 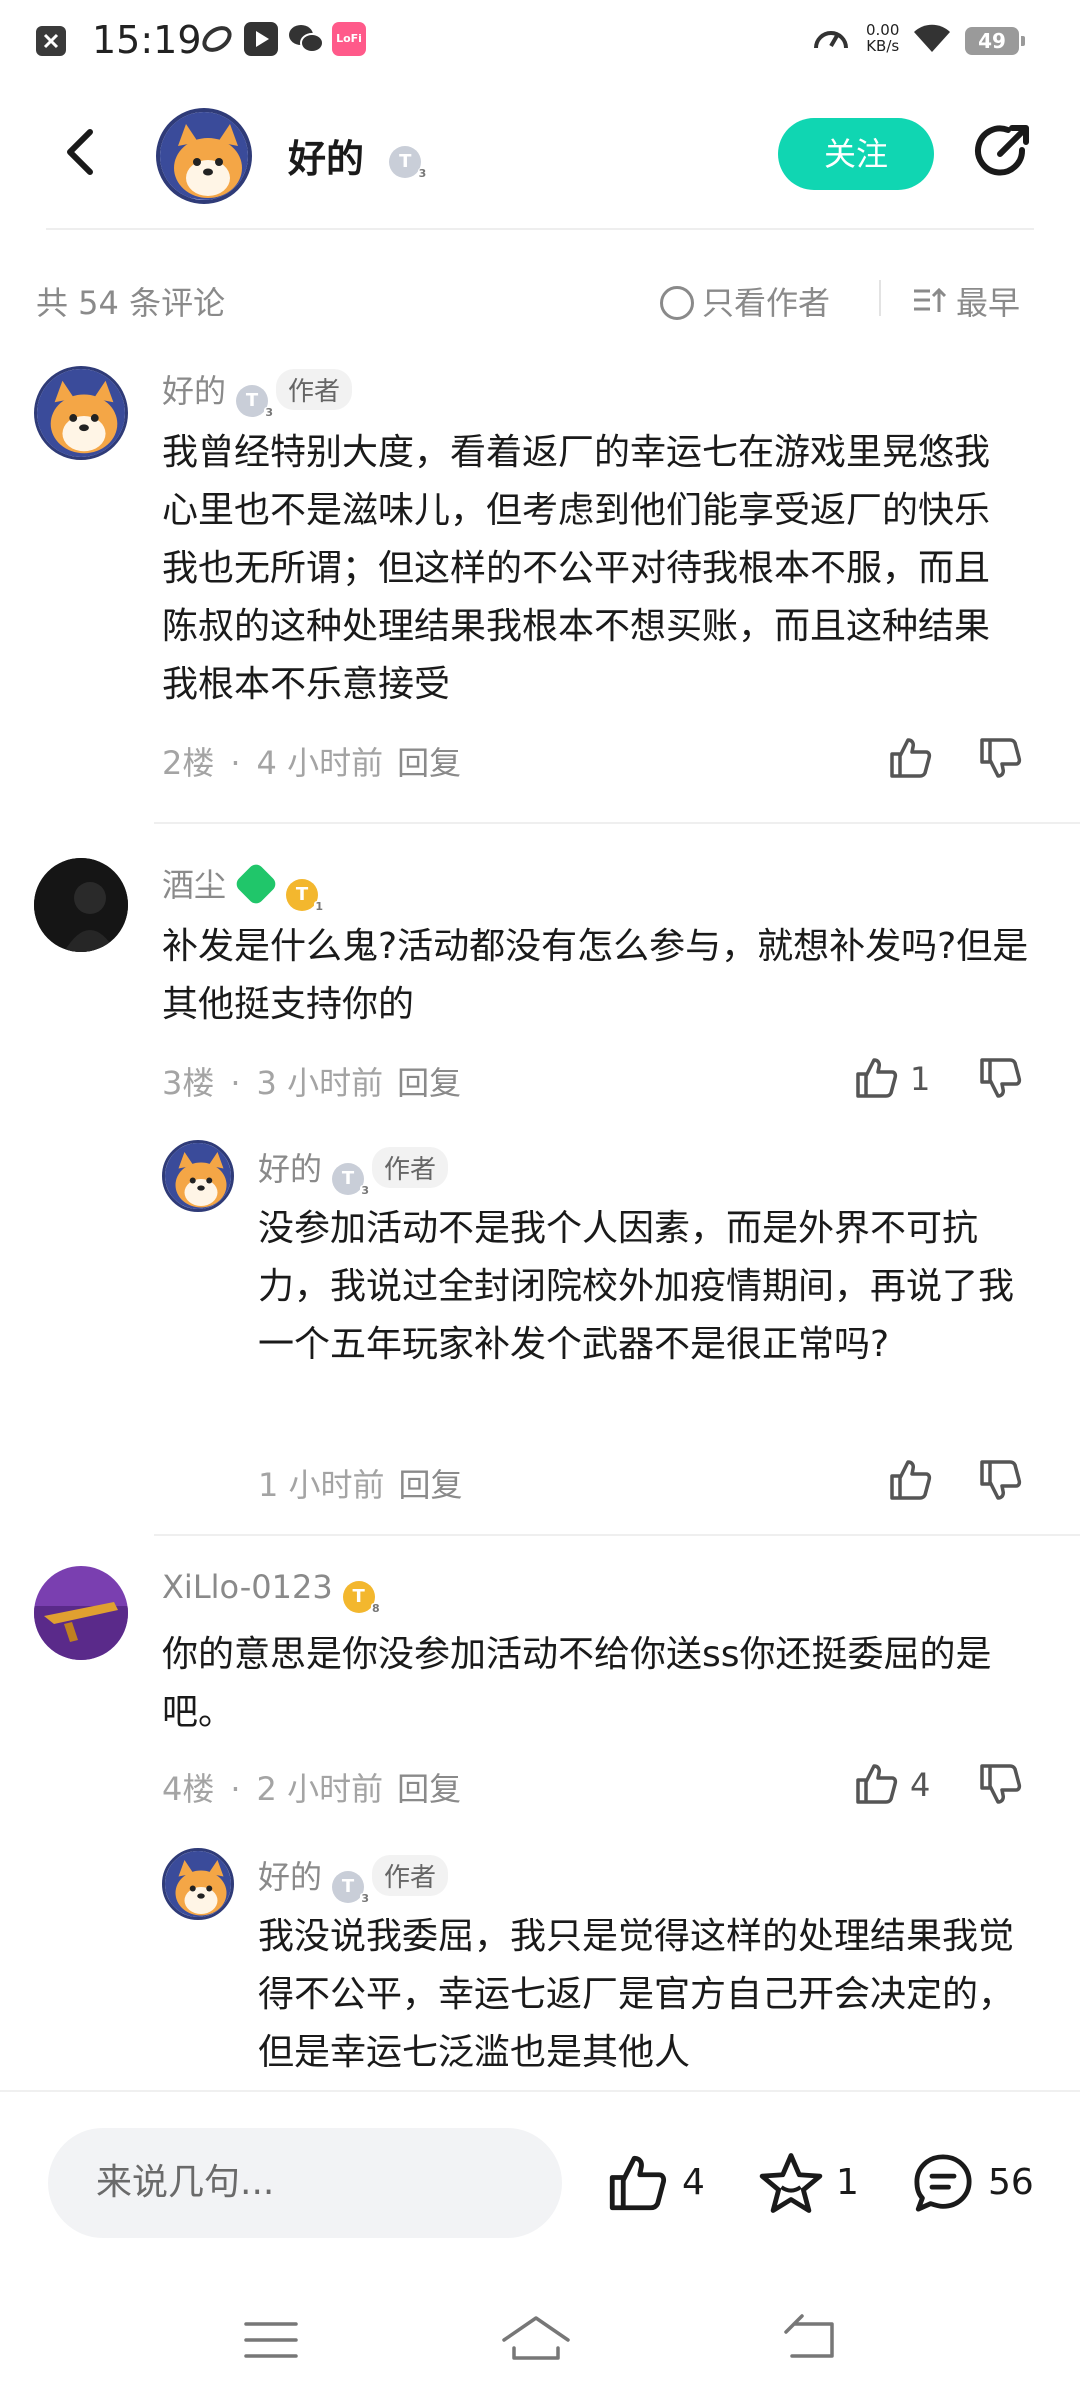 What do you see at coordinates (147, 40) in the screenshot?
I see `status-time: 15:19` at bounding box center [147, 40].